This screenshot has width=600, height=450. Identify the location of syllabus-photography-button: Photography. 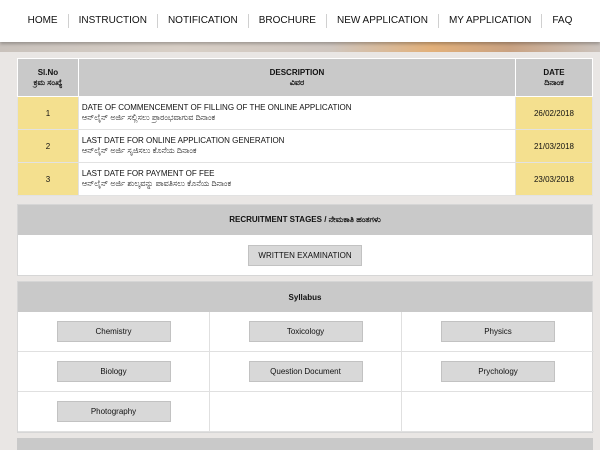
(113, 411).